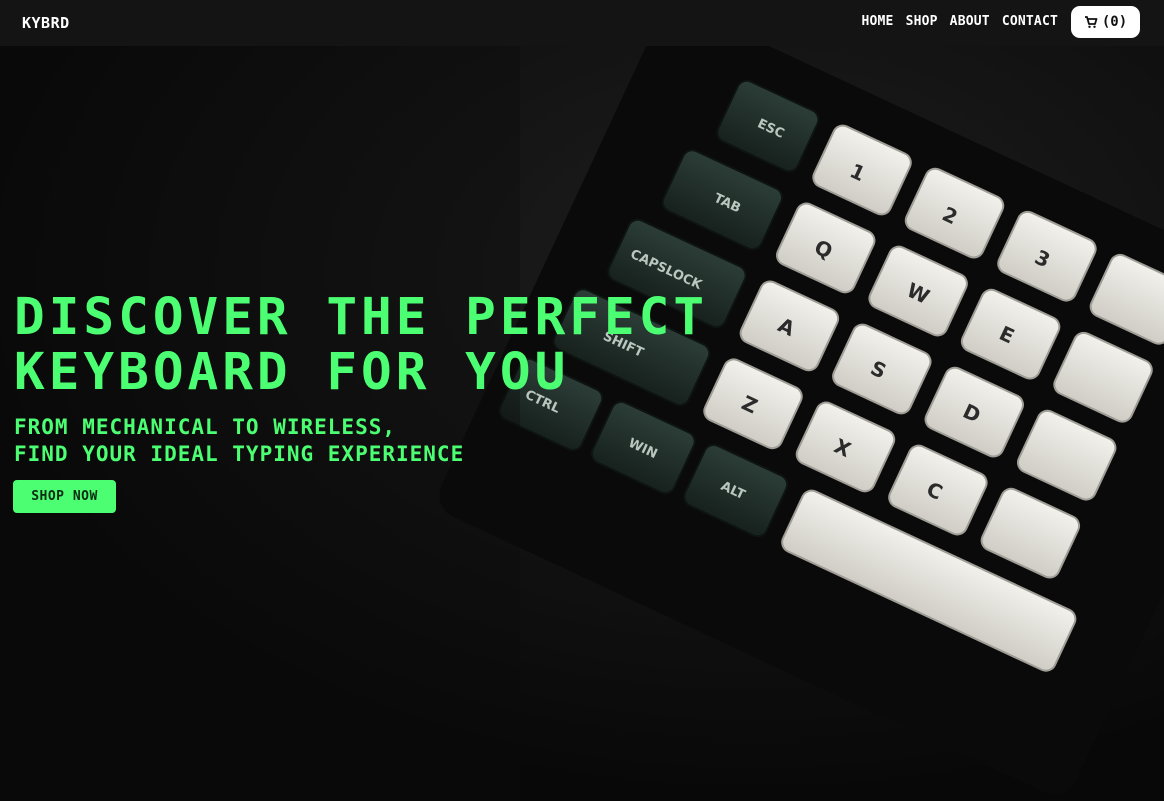 The image size is (1164, 801). Describe the element at coordinates (582, 23) in the screenshot. I see `top-navbar: KYBRD HOME SHOP ABOUT CONTACT (0)` at that location.